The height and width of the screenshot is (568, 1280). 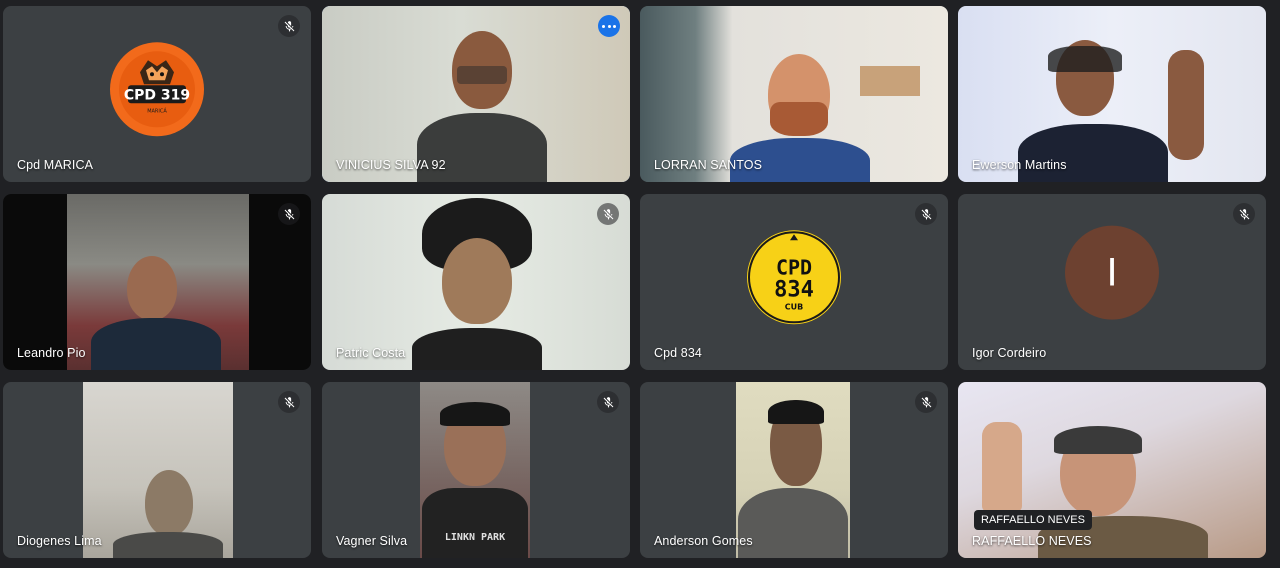 I want to click on participant-name: Vagner Silva, so click(x=372, y=541).